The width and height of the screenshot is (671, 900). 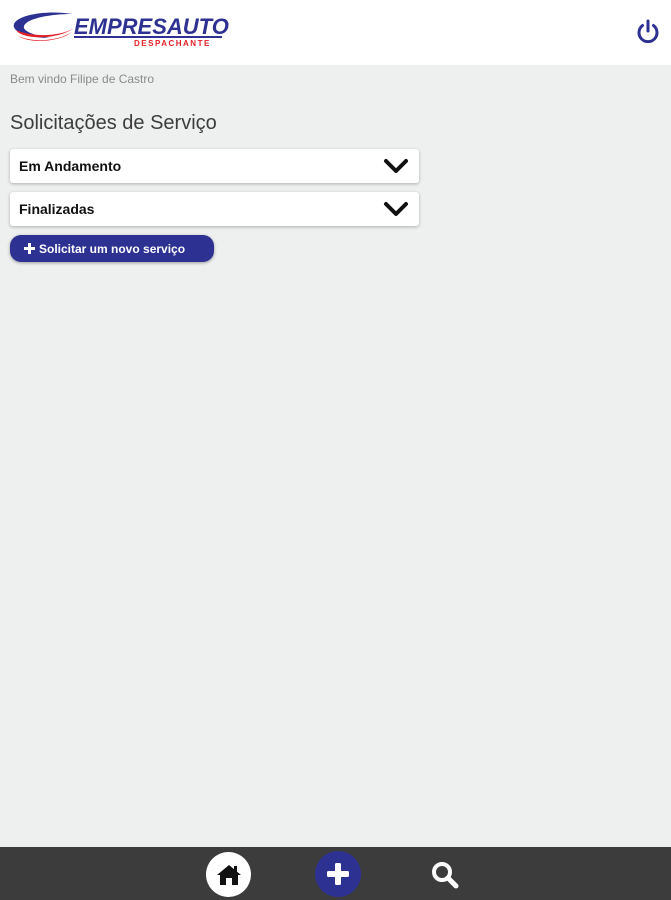 What do you see at coordinates (172, 43) in the screenshot?
I see `logo-subtext: DESPACHANTE` at bounding box center [172, 43].